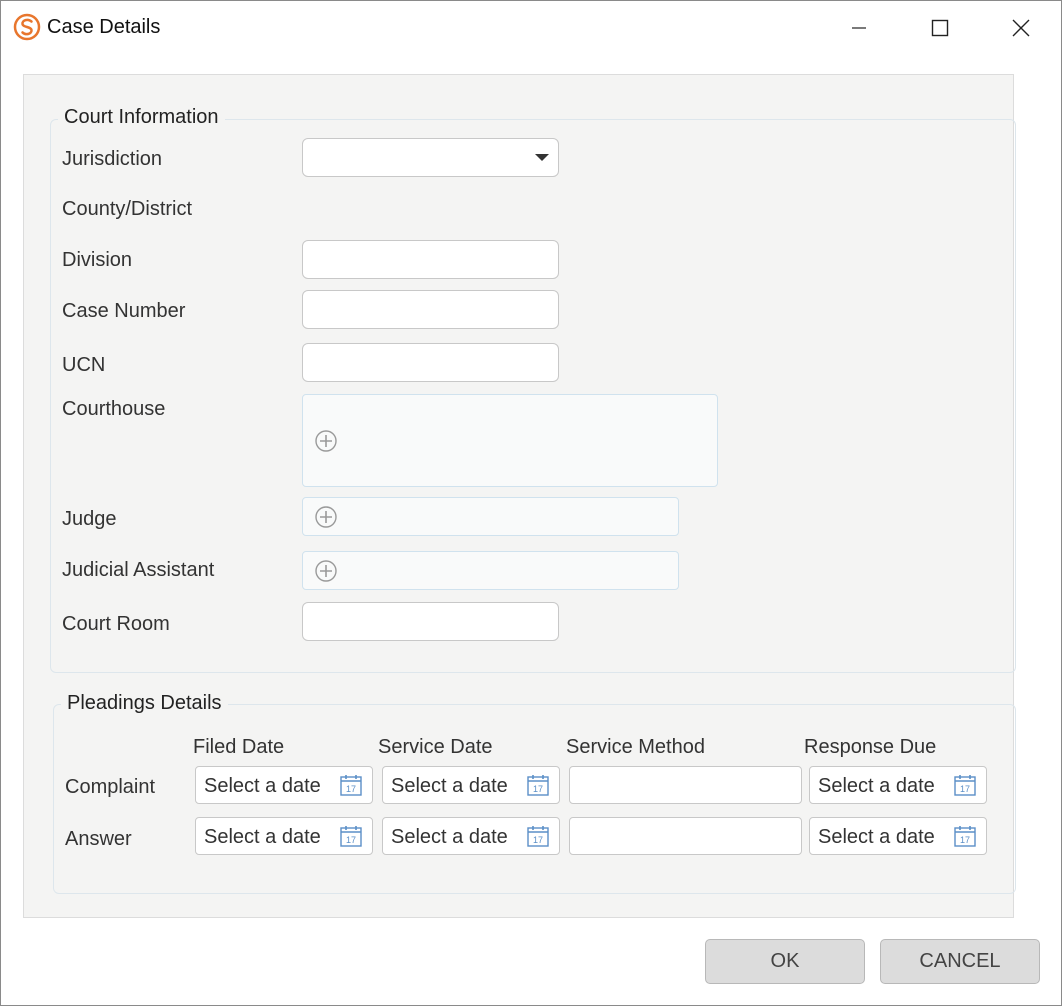  Describe the element at coordinates (138, 570) in the screenshot. I see `judicial-assistant-label: Judicial Assistant` at that location.